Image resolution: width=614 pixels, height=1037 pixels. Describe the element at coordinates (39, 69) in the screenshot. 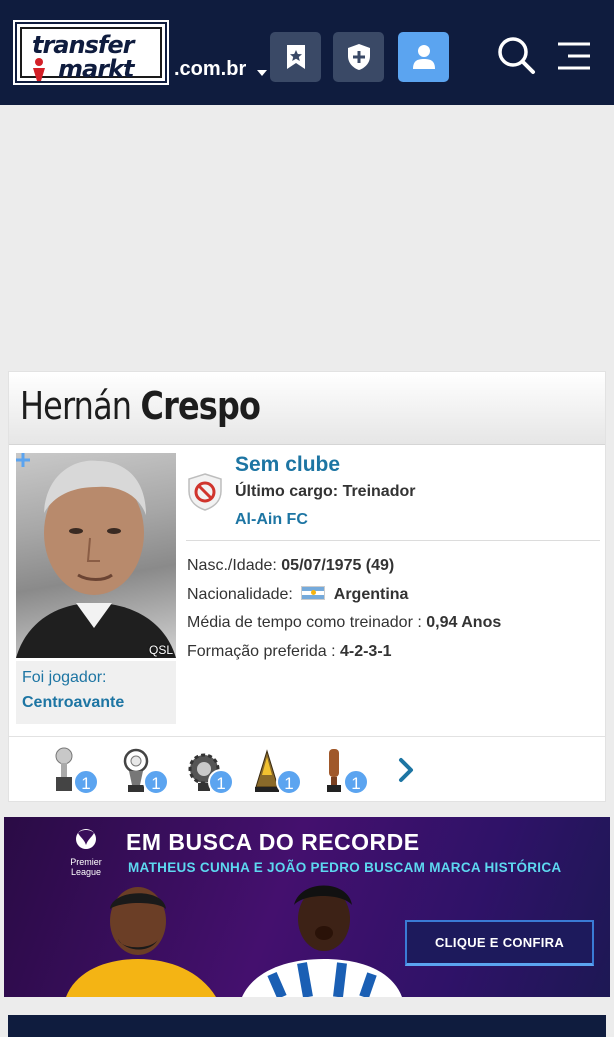

I see `logo-player-icon` at that location.